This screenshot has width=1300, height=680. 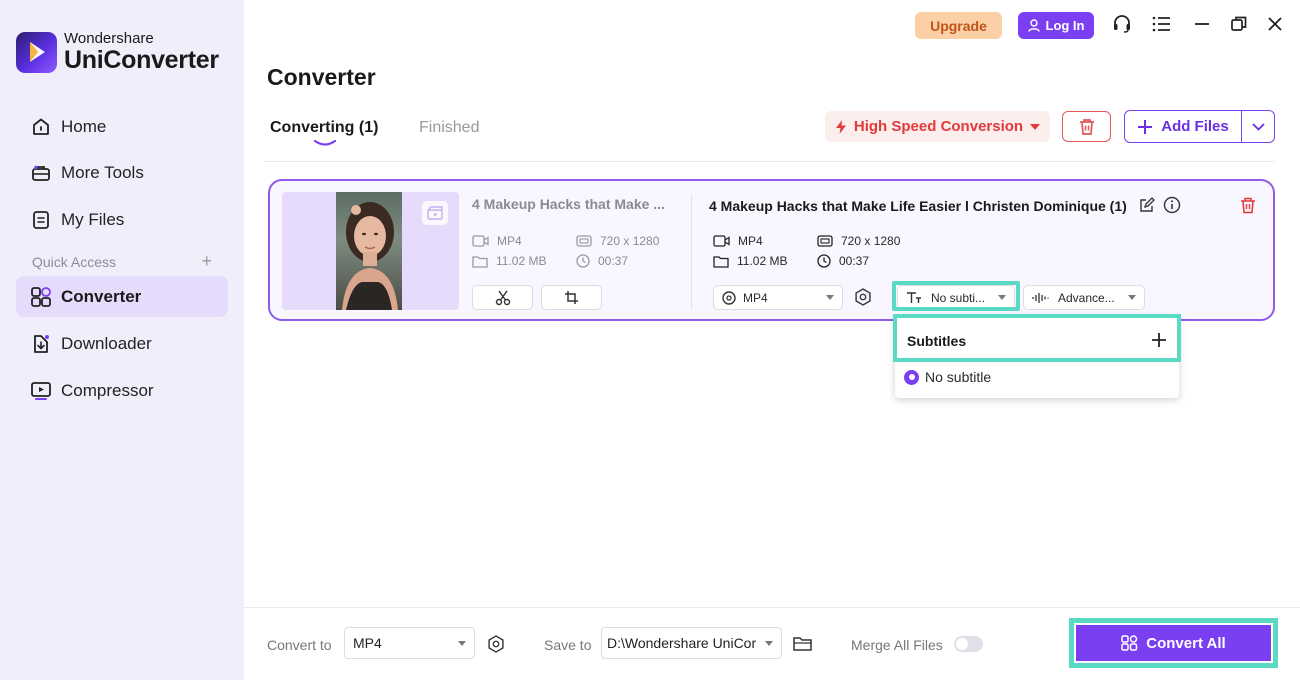 I want to click on plus-icon, so click(x=1145, y=126).